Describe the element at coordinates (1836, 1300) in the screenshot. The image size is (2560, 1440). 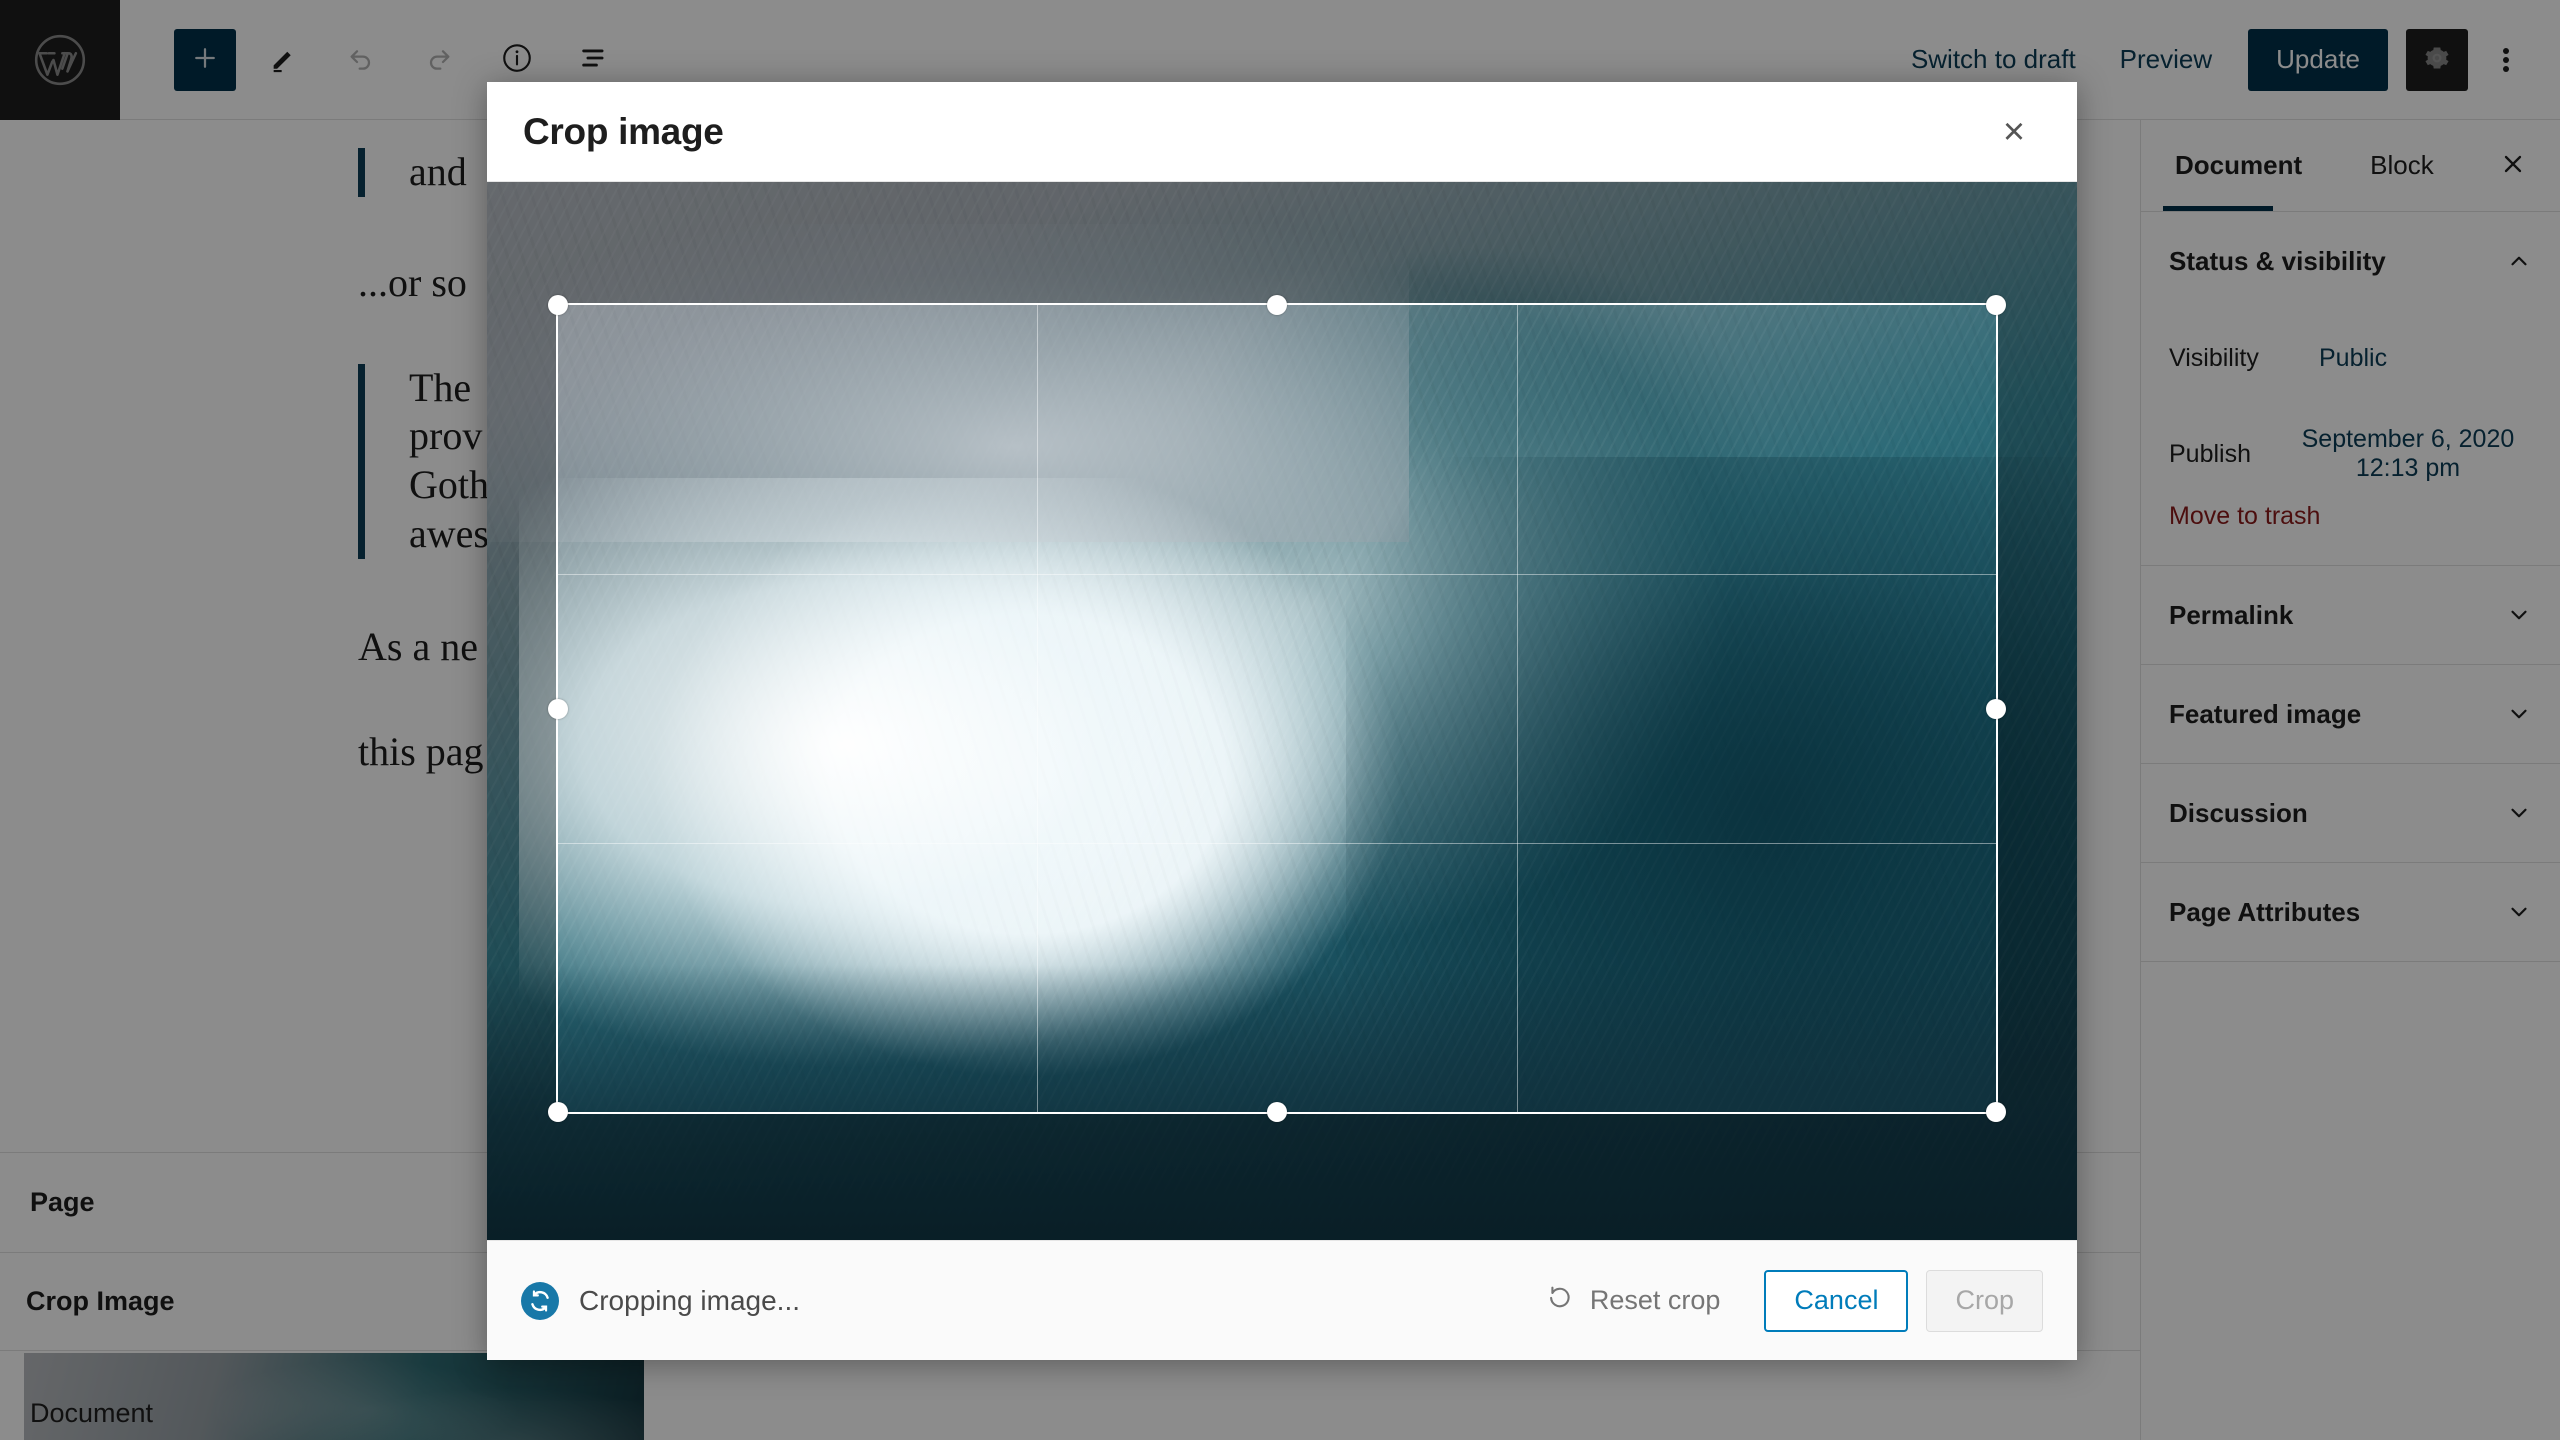
I see `cancel-button: Cancel` at that location.